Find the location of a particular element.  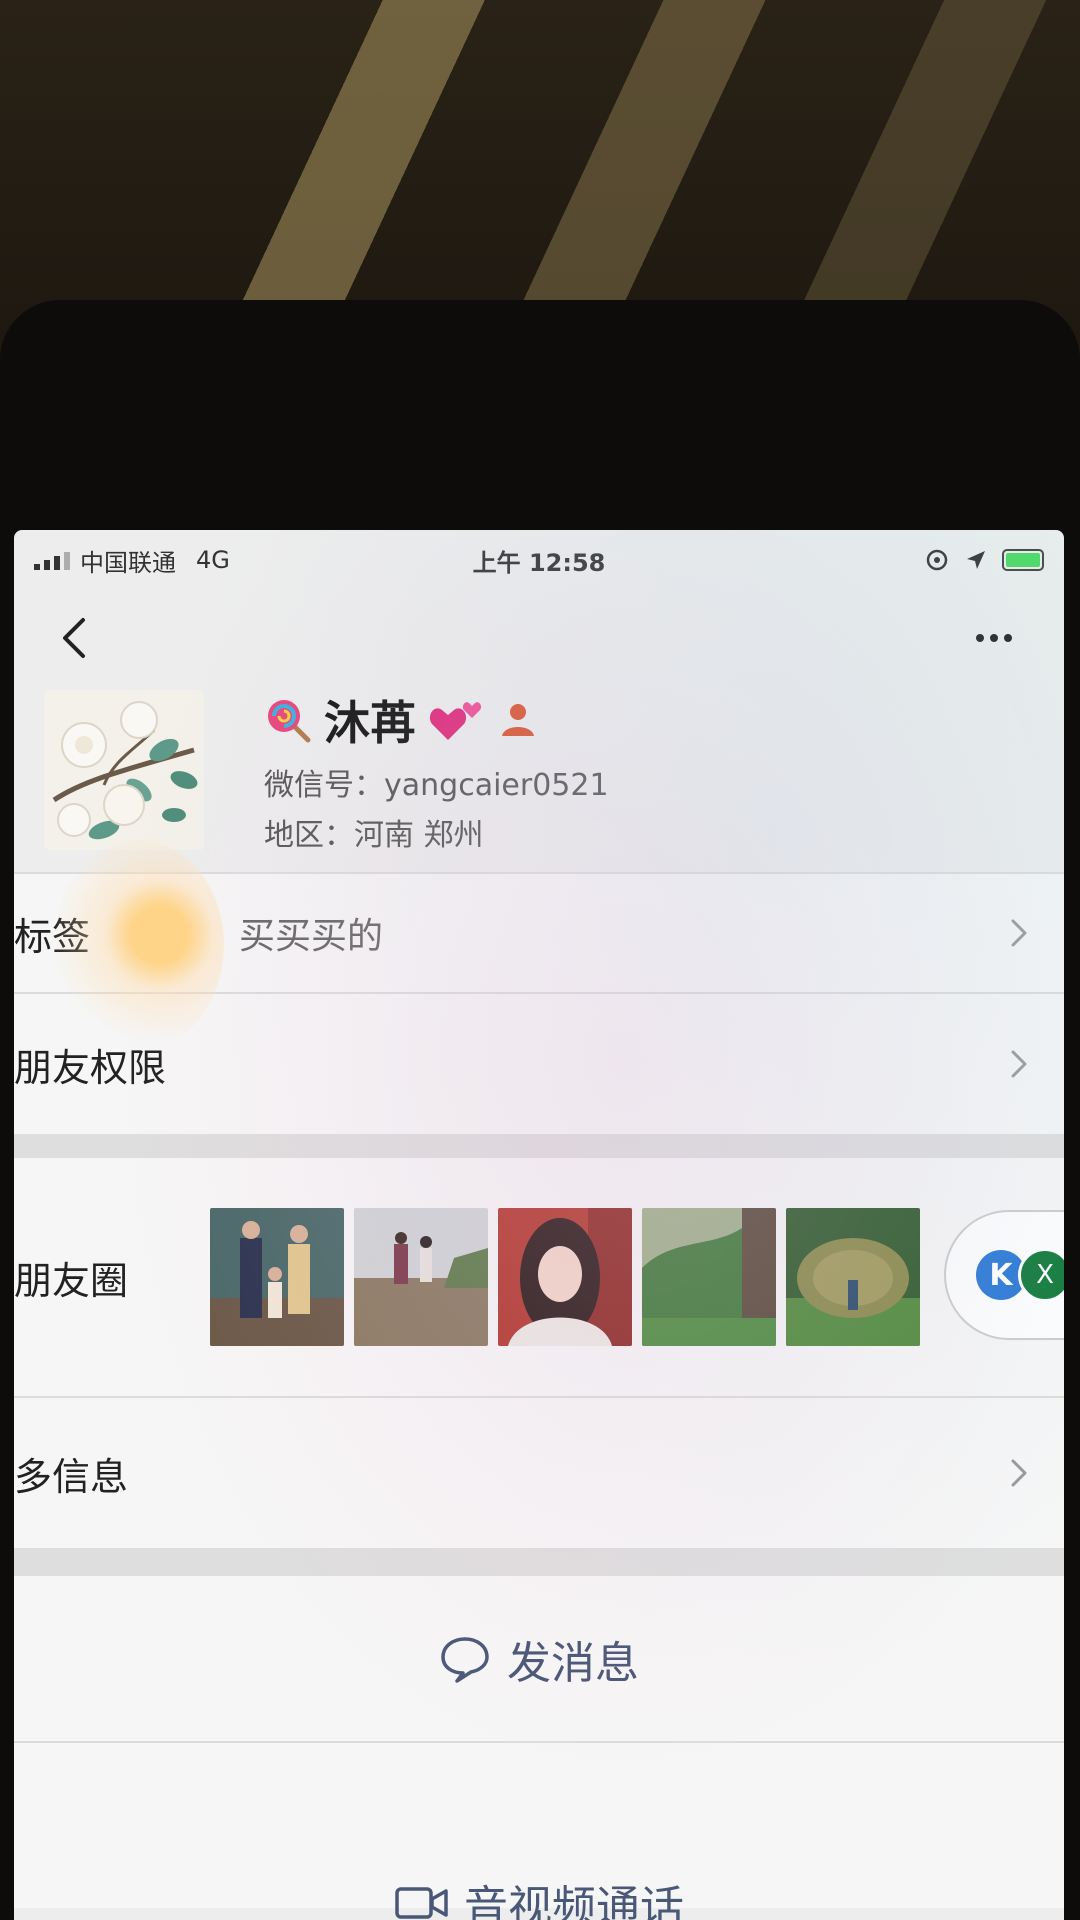

signal-icon is located at coordinates (52, 560).